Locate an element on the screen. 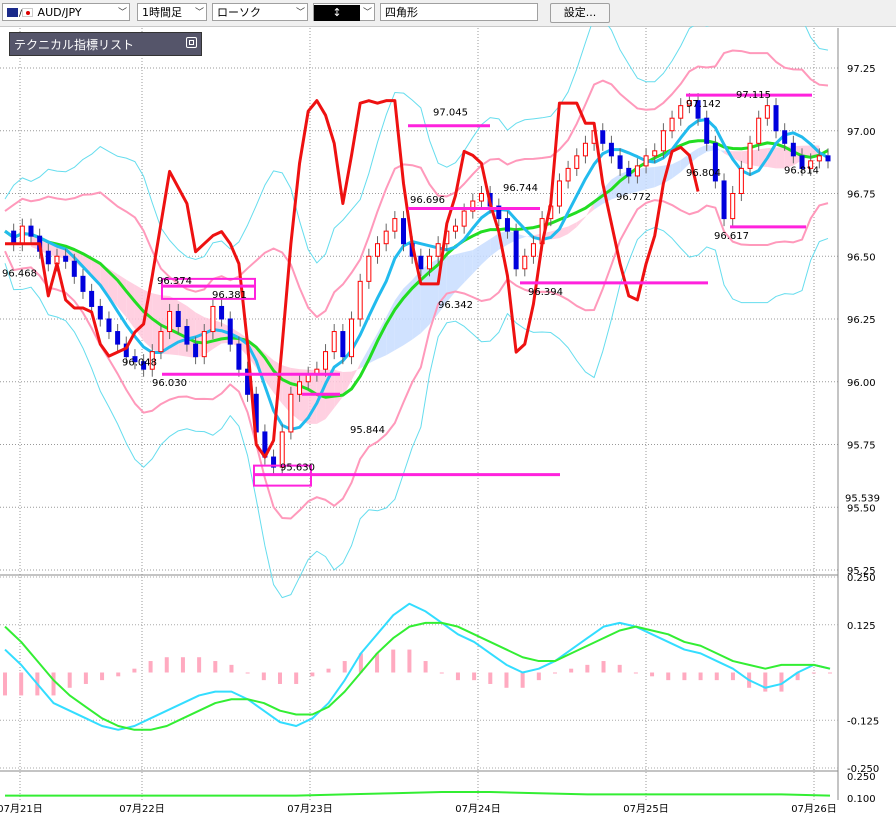  y-tick-label: 96.25 is located at coordinates (861, 320).